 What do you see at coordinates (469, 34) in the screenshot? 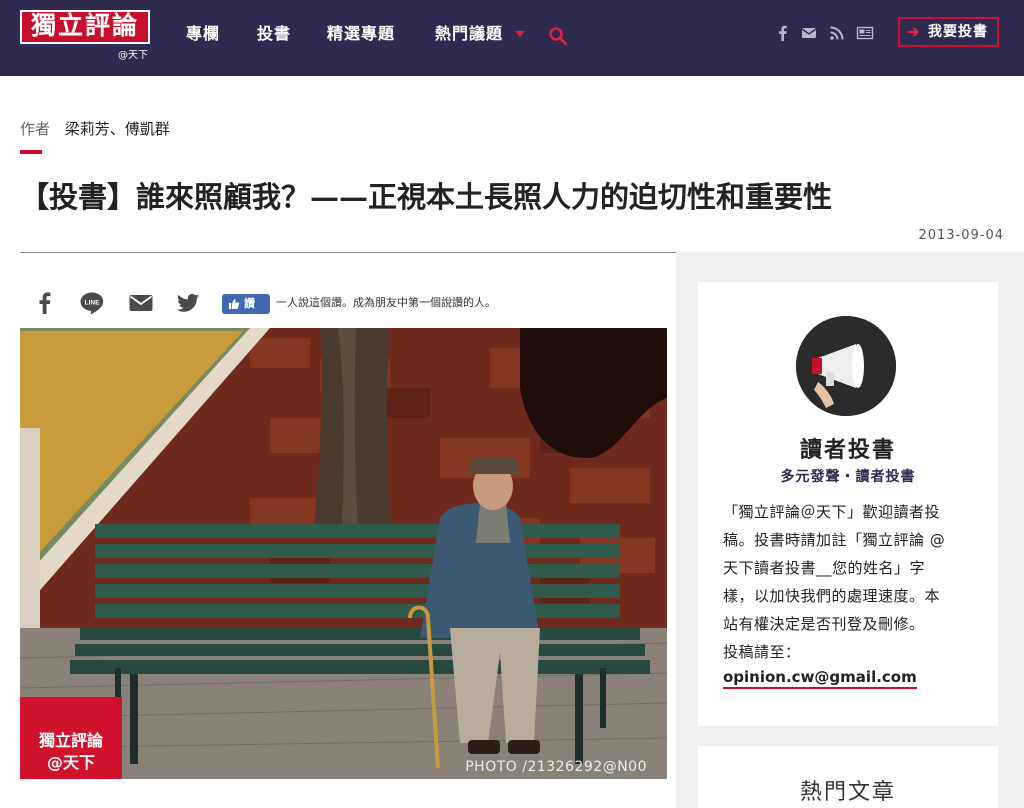
I see `nav-item-hot-topics: 熱門議題` at bounding box center [469, 34].